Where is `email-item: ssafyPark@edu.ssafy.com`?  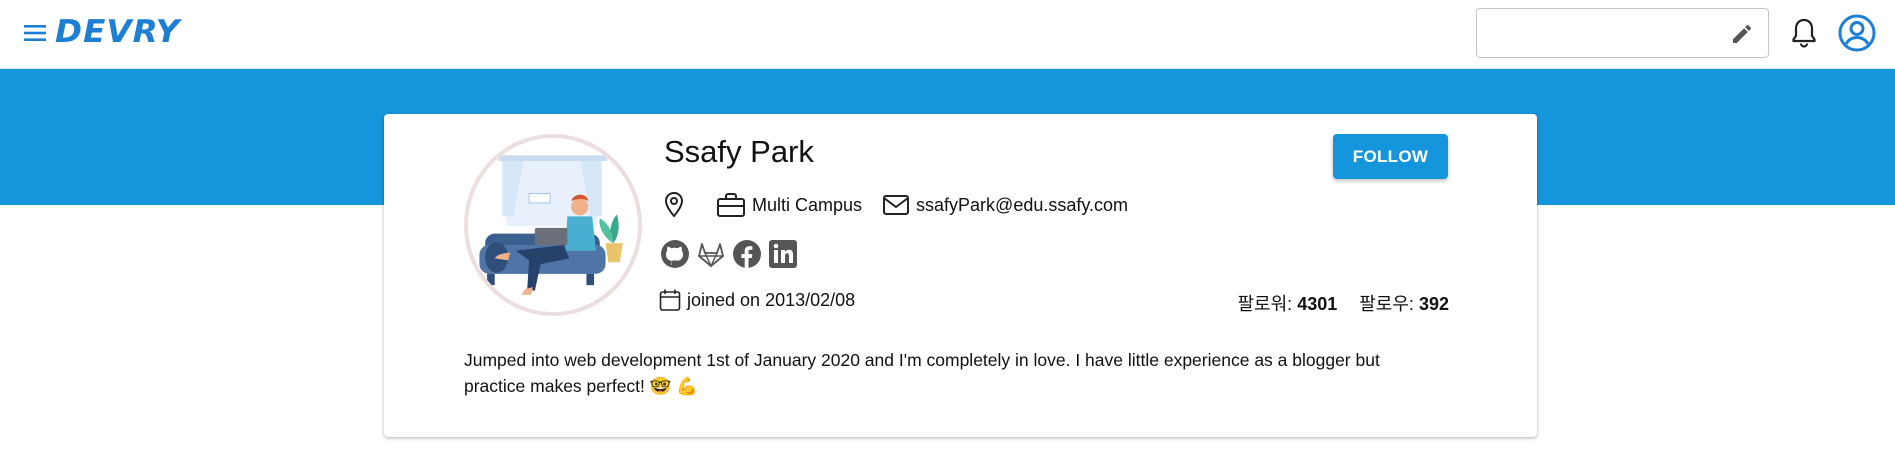
email-item: ssafyPark@edu.ssafy.com is located at coordinates (1005, 205).